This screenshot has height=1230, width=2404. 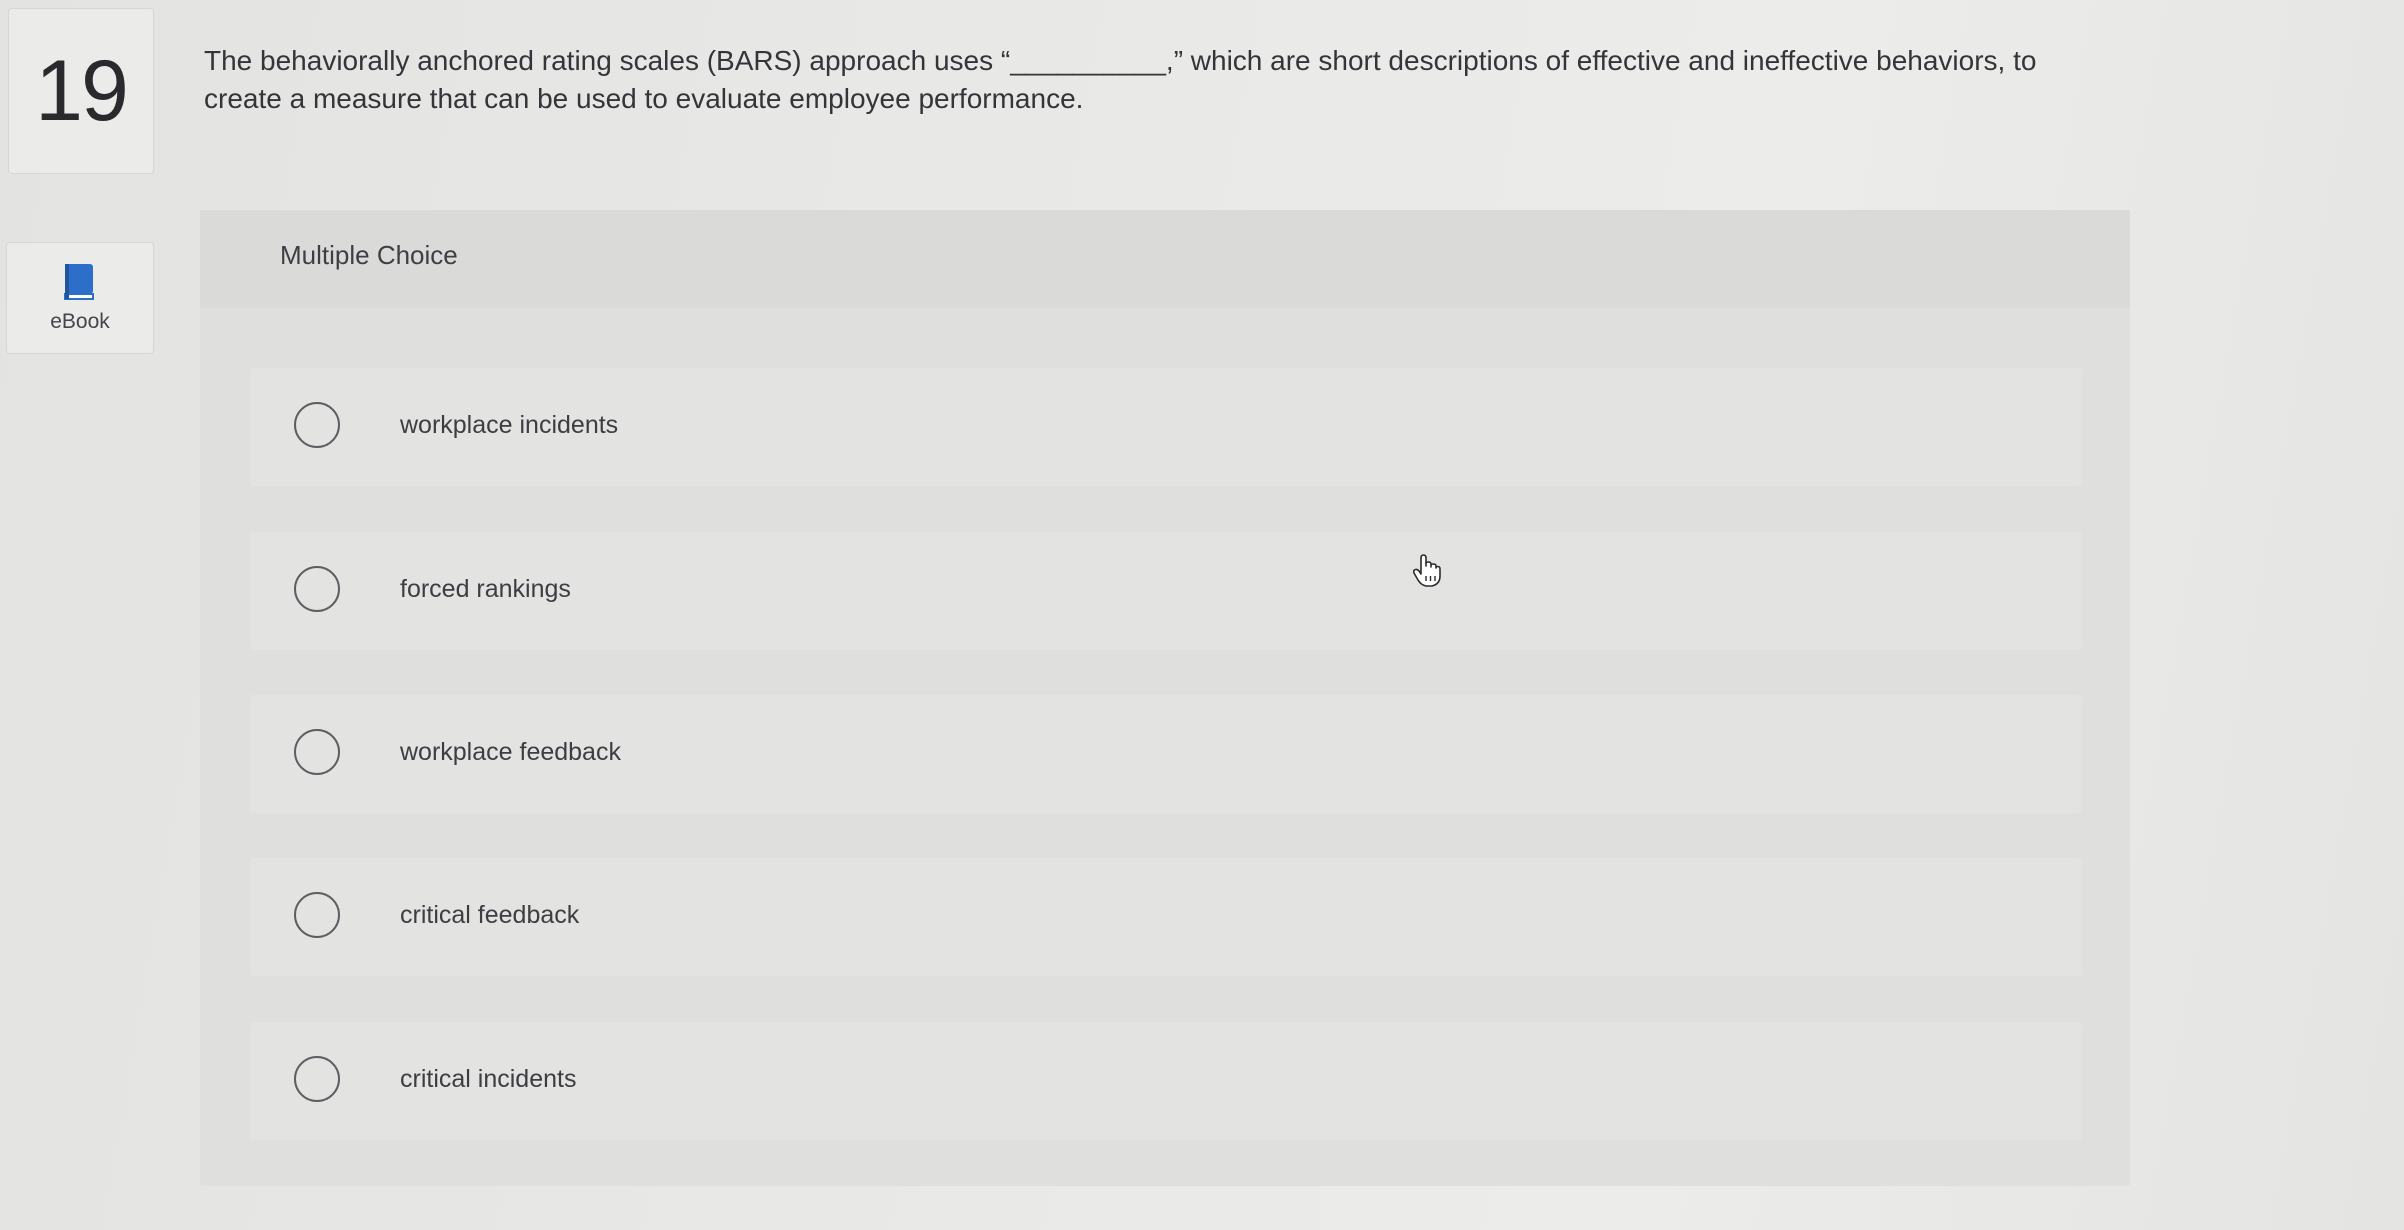 I want to click on answer-option: critical feedback, so click(x=1166, y=917).